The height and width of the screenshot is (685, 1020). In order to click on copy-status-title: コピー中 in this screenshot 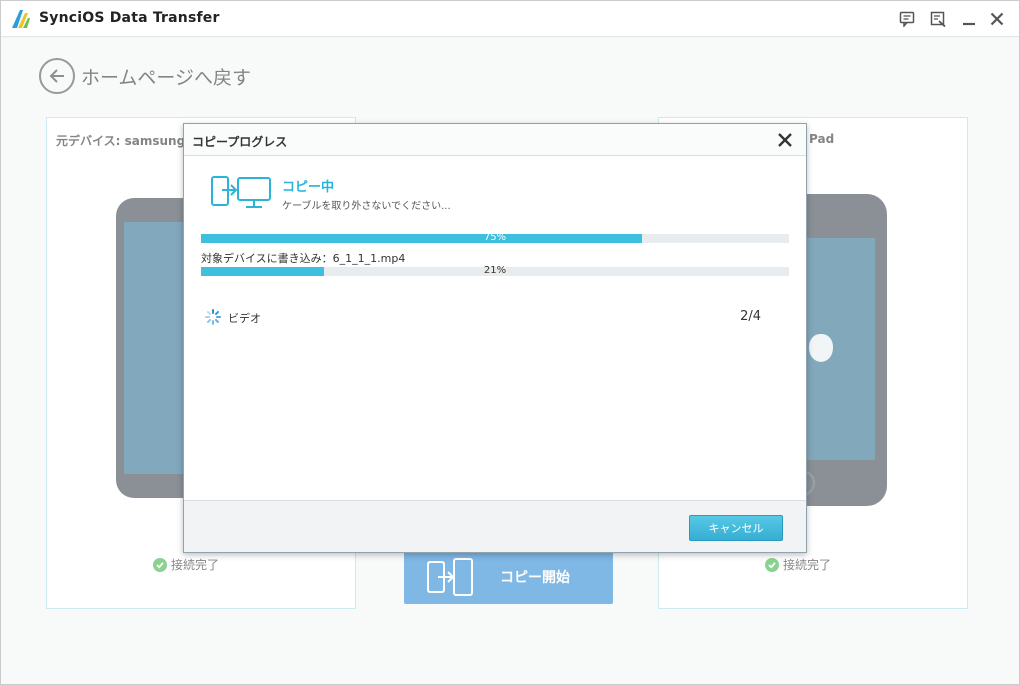, I will do `click(308, 187)`.